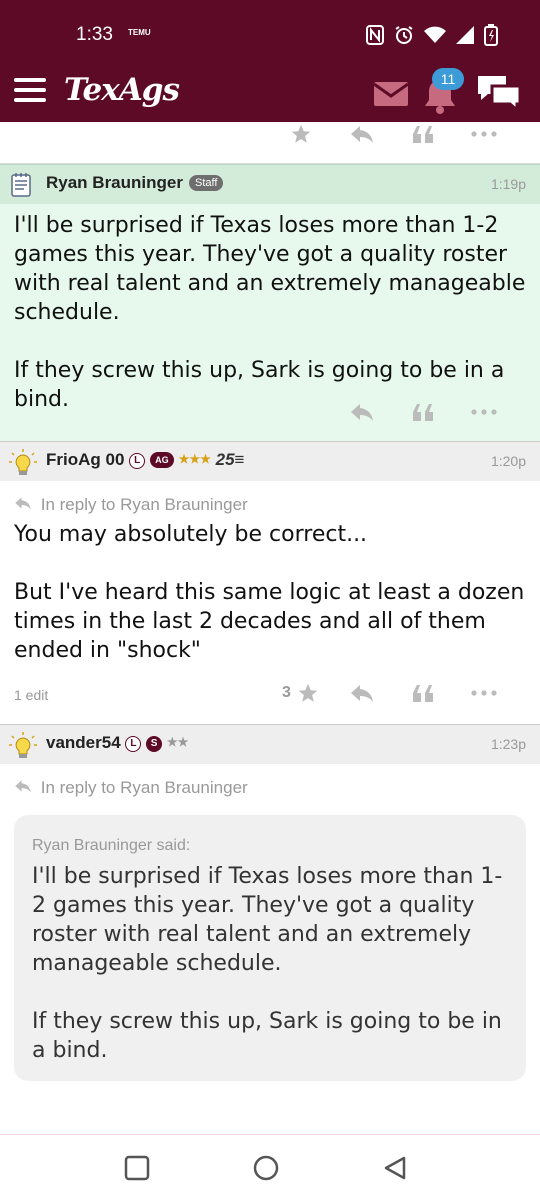 The image size is (540, 1200). Describe the element at coordinates (21, 187) in the screenshot. I see `notepad-icon` at that location.